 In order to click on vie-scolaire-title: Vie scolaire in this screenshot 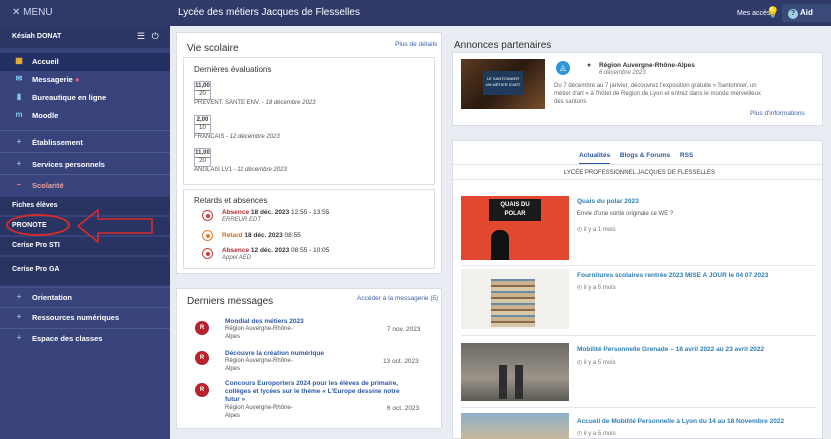, I will do `click(213, 48)`.